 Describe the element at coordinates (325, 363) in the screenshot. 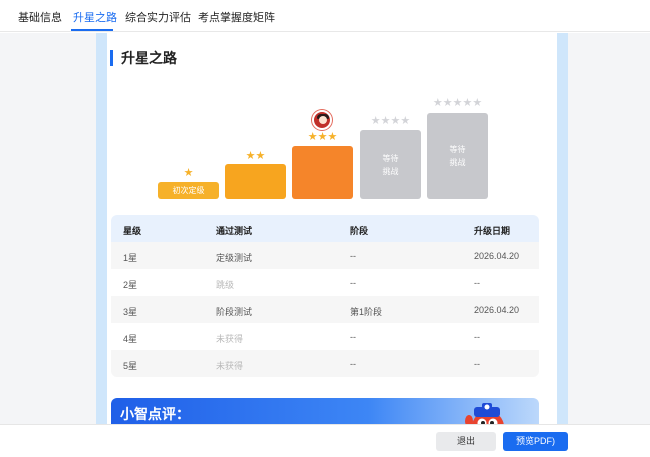

I see `table-row: 5星 未获得 -- --` at that location.